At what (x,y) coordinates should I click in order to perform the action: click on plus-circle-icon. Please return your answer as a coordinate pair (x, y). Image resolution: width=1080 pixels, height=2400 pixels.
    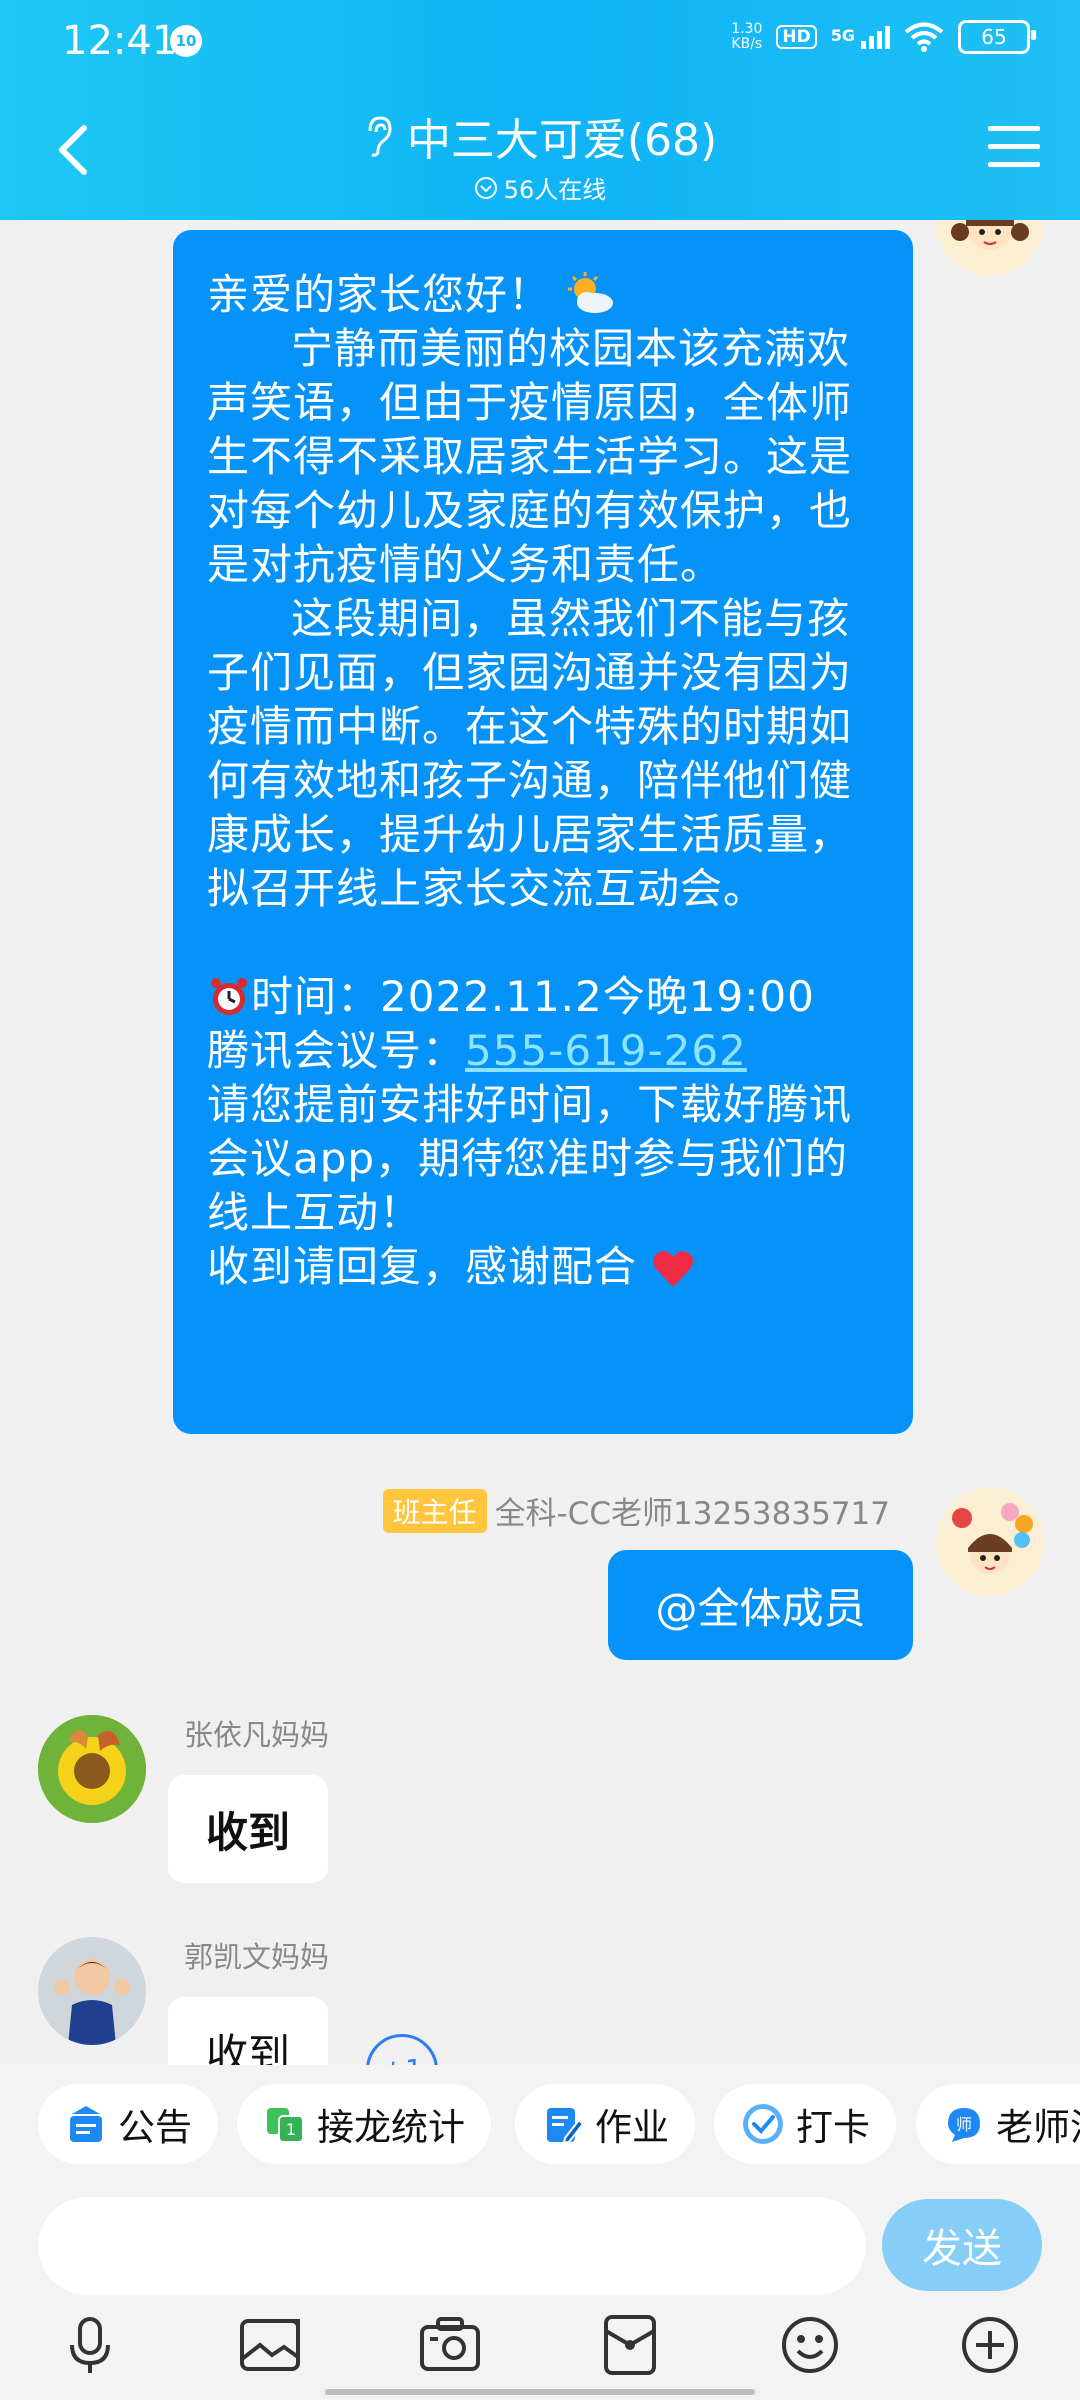
    Looking at the image, I should click on (990, 2345).